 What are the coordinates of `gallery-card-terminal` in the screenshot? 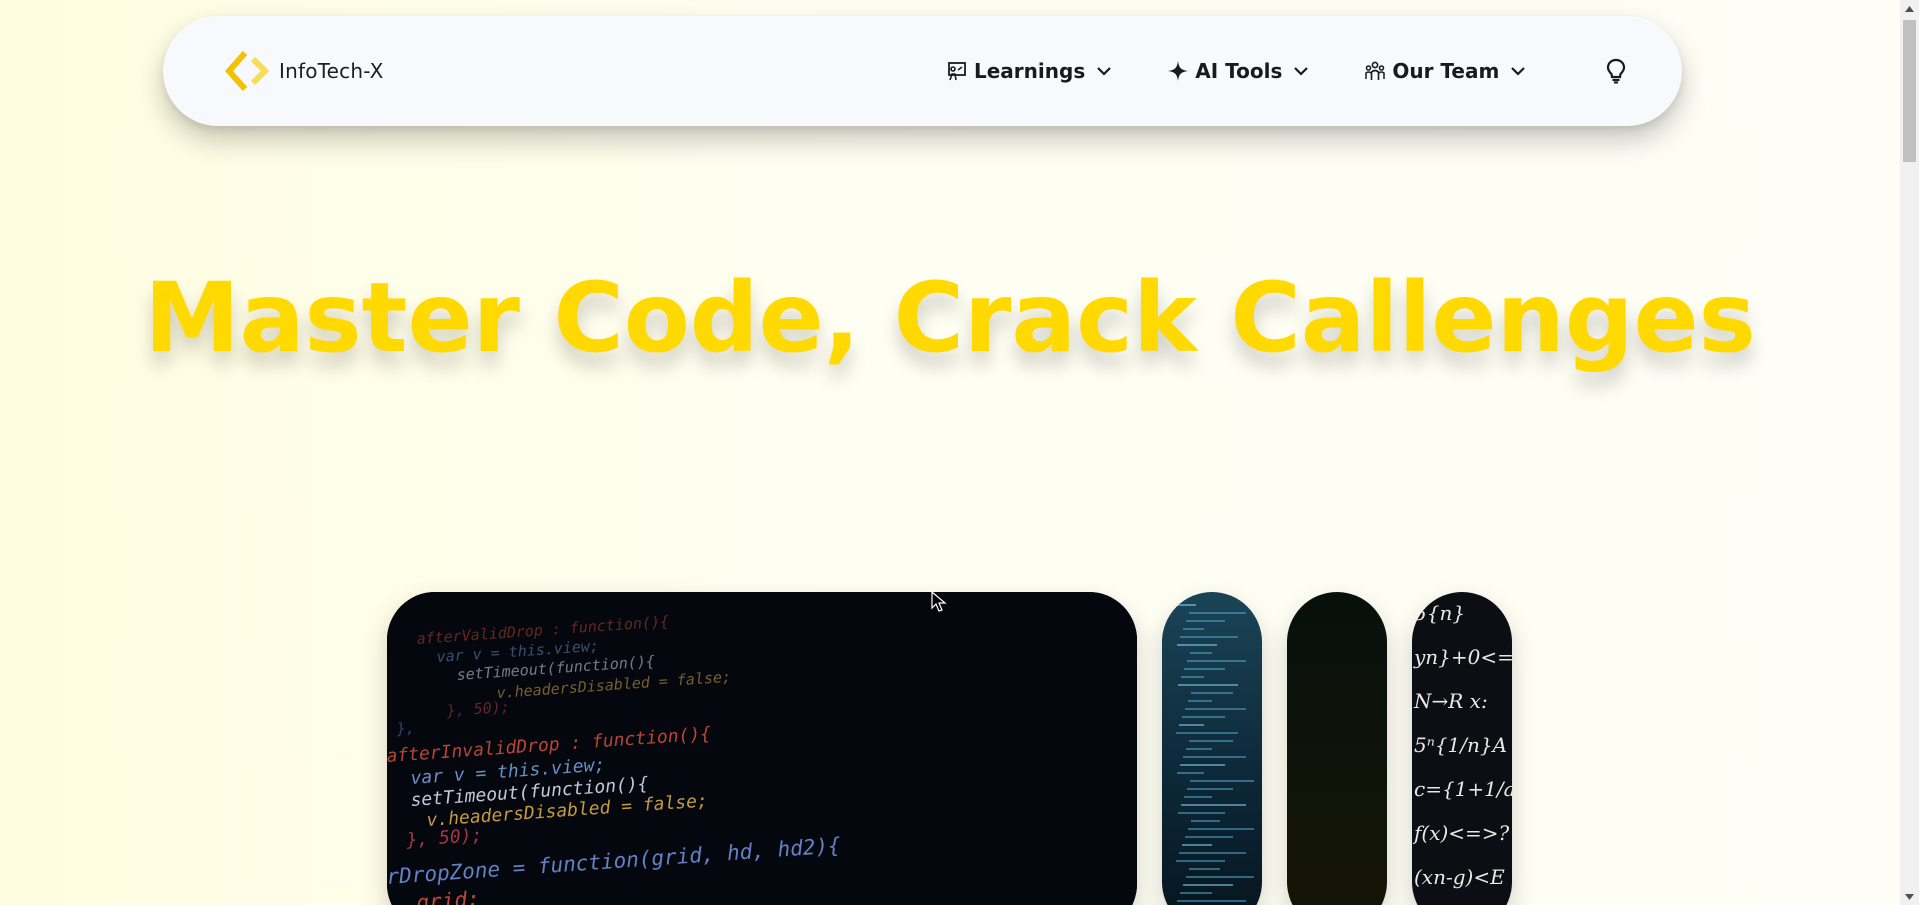 It's located at (1212, 748).